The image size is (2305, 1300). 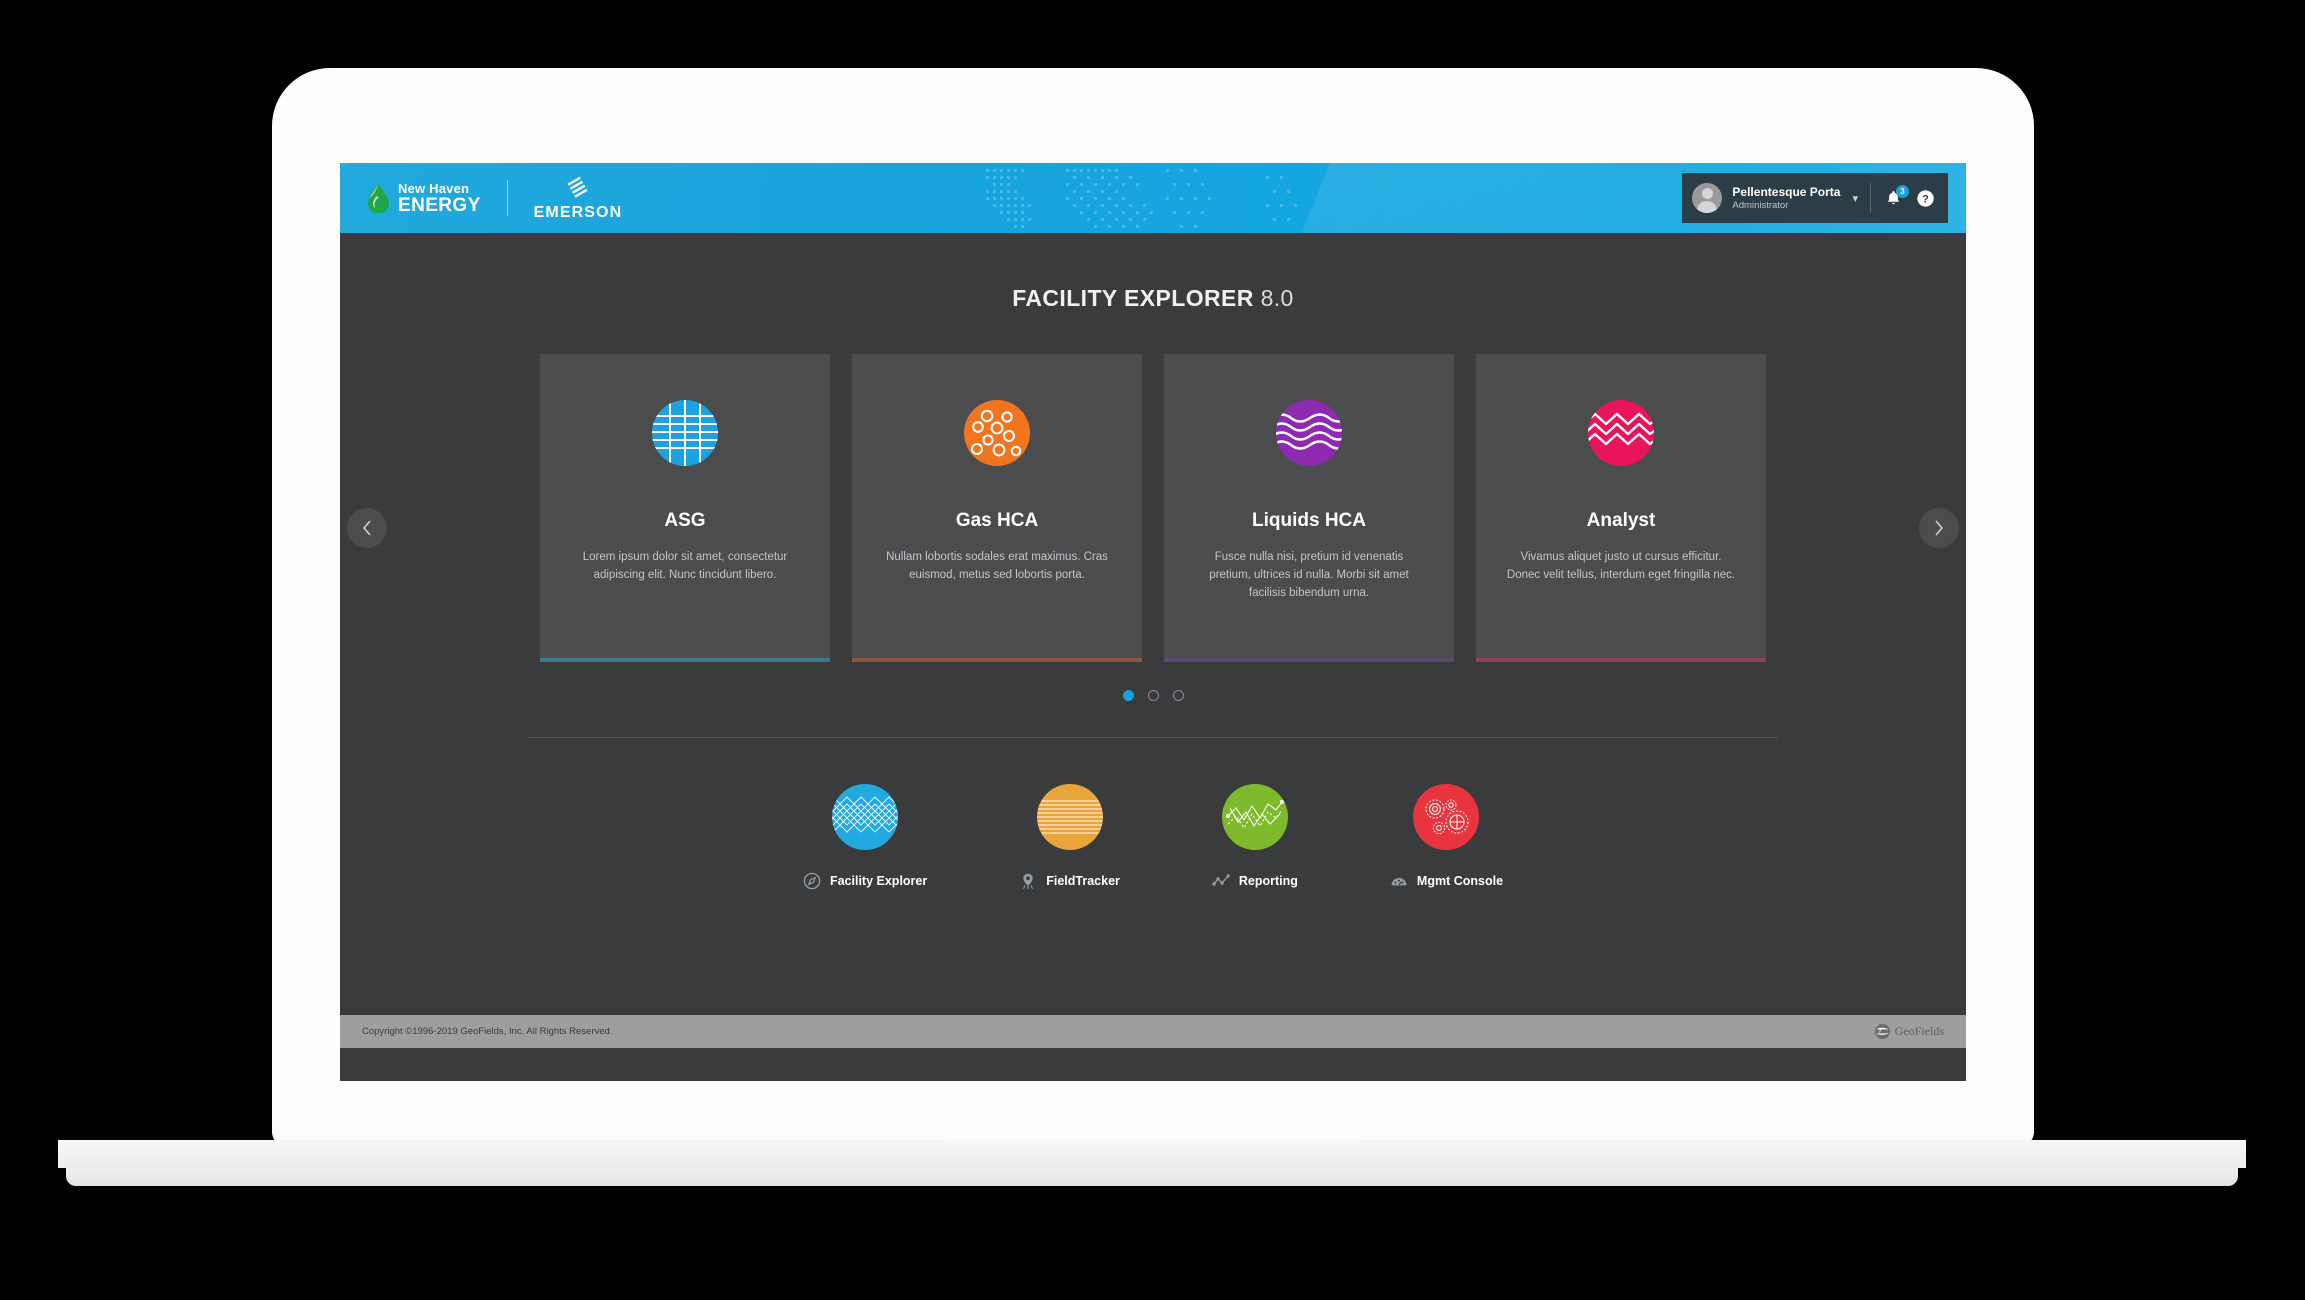 What do you see at coordinates (685, 433) in the screenshot?
I see `asg-grid-circle-icon` at bounding box center [685, 433].